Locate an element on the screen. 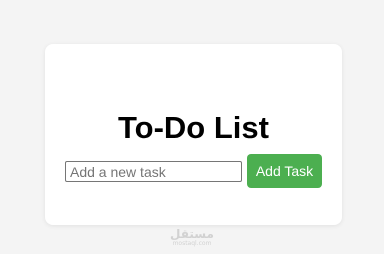 The height and width of the screenshot is (254, 384). watermark-arabic-text: مستقل is located at coordinates (192, 234).